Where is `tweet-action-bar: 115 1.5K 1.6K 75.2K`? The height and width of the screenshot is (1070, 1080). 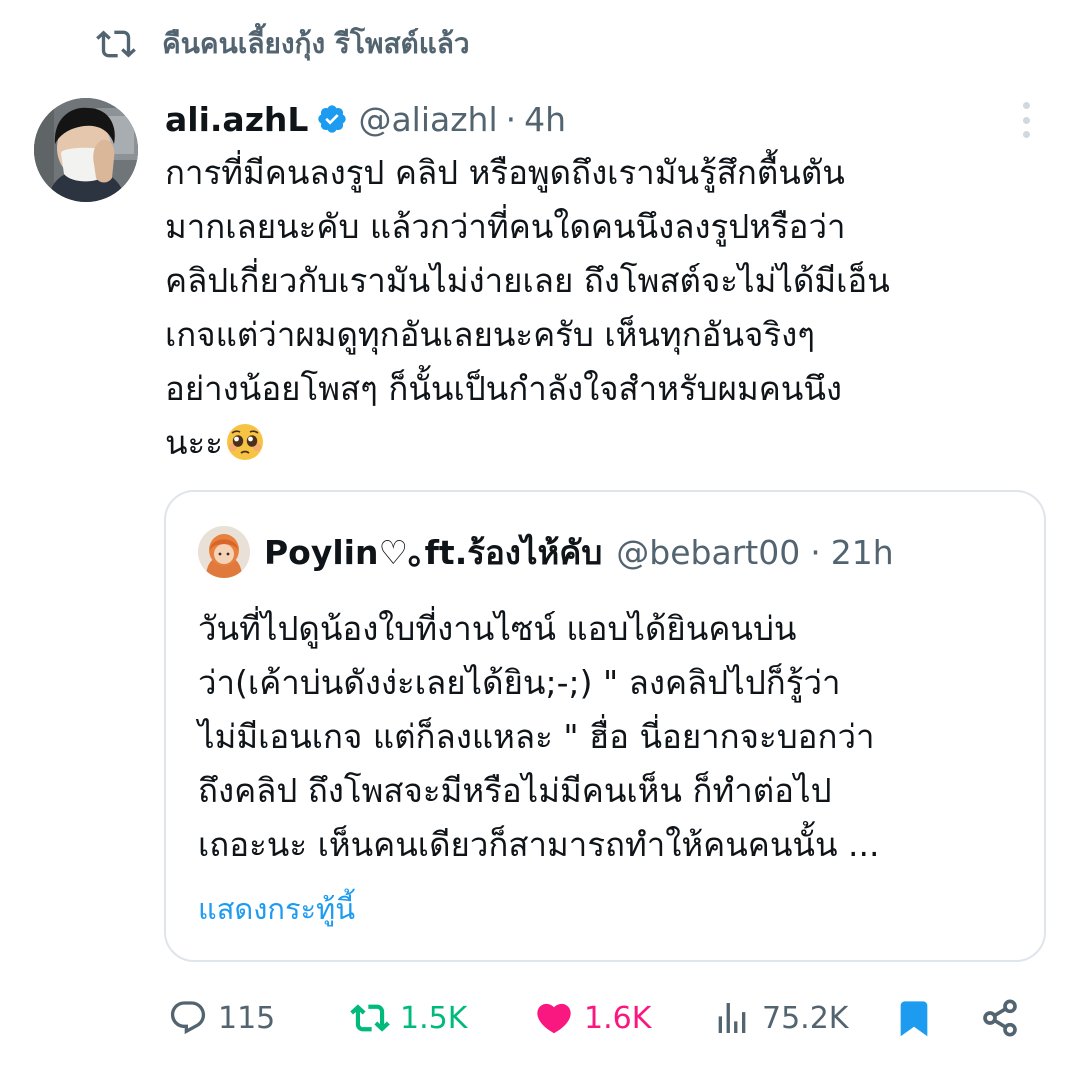 tweet-action-bar: 115 1.5K 1.6K 75.2K is located at coordinates (540, 1018).